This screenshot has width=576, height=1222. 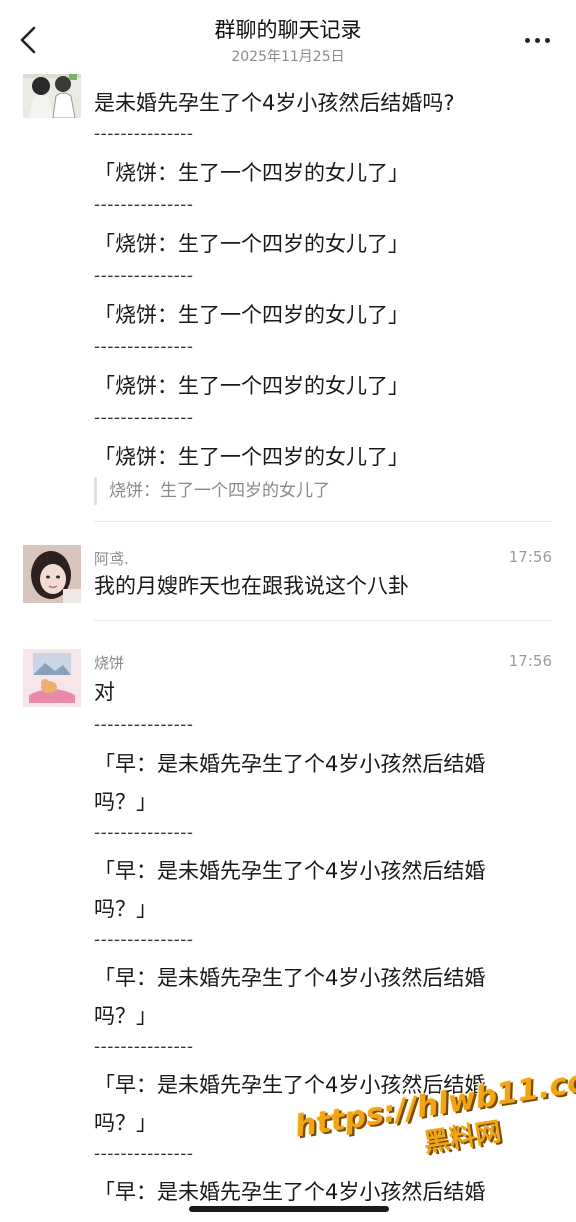 What do you see at coordinates (289, 1209) in the screenshot?
I see `home-indicator` at bounding box center [289, 1209].